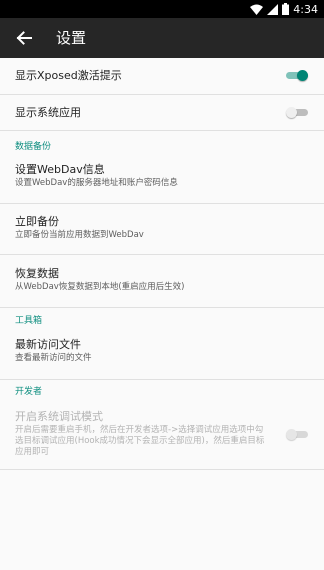 The width and height of the screenshot is (324, 570). What do you see at coordinates (60, 169) in the screenshot?
I see `setting-title: 设置WebDav信息` at bounding box center [60, 169].